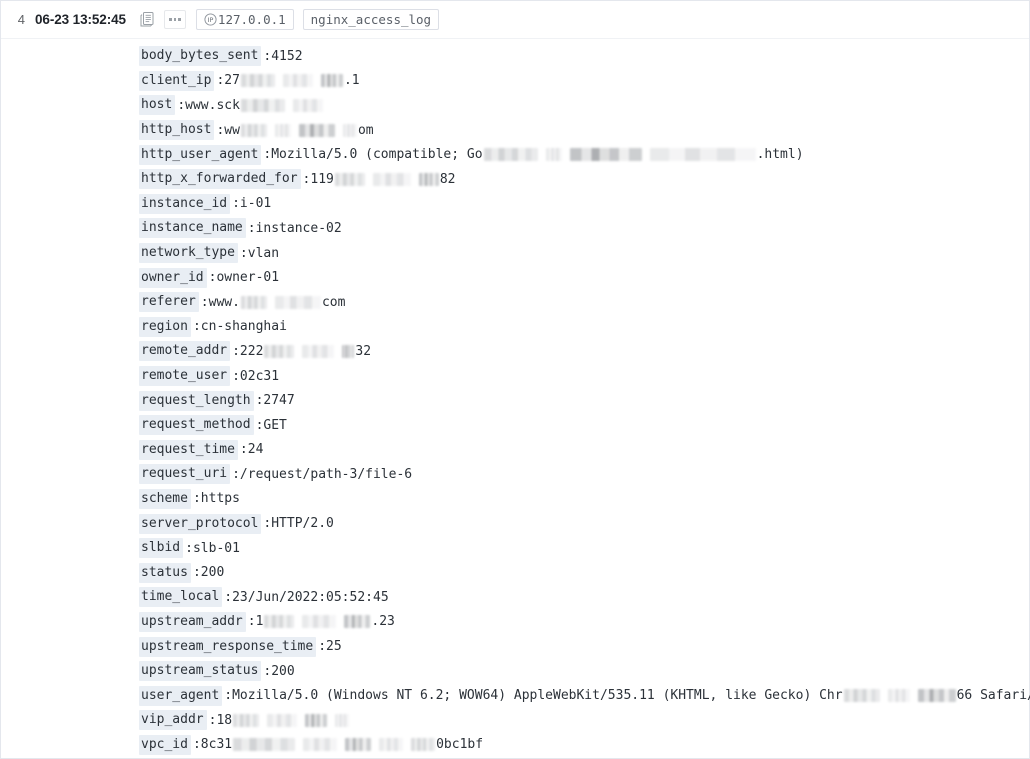  What do you see at coordinates (515, 548) in the screenshot?
I see `log-field-row: slbid: slb-01` at bounding box center [515, 548].